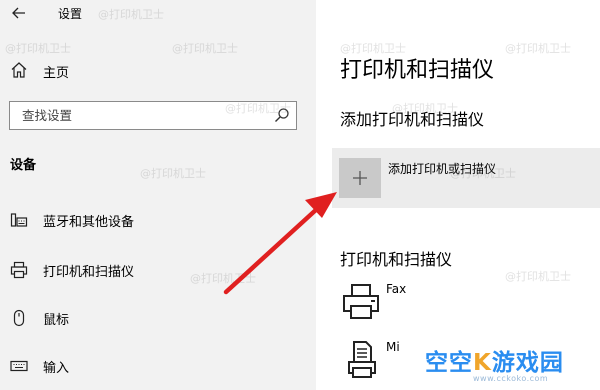 This screenshot has height=390, width=600. What do you see at coordinates (19, 318) in the screenshot?
I see `mouse-icon` at bounding box center [19, 318].